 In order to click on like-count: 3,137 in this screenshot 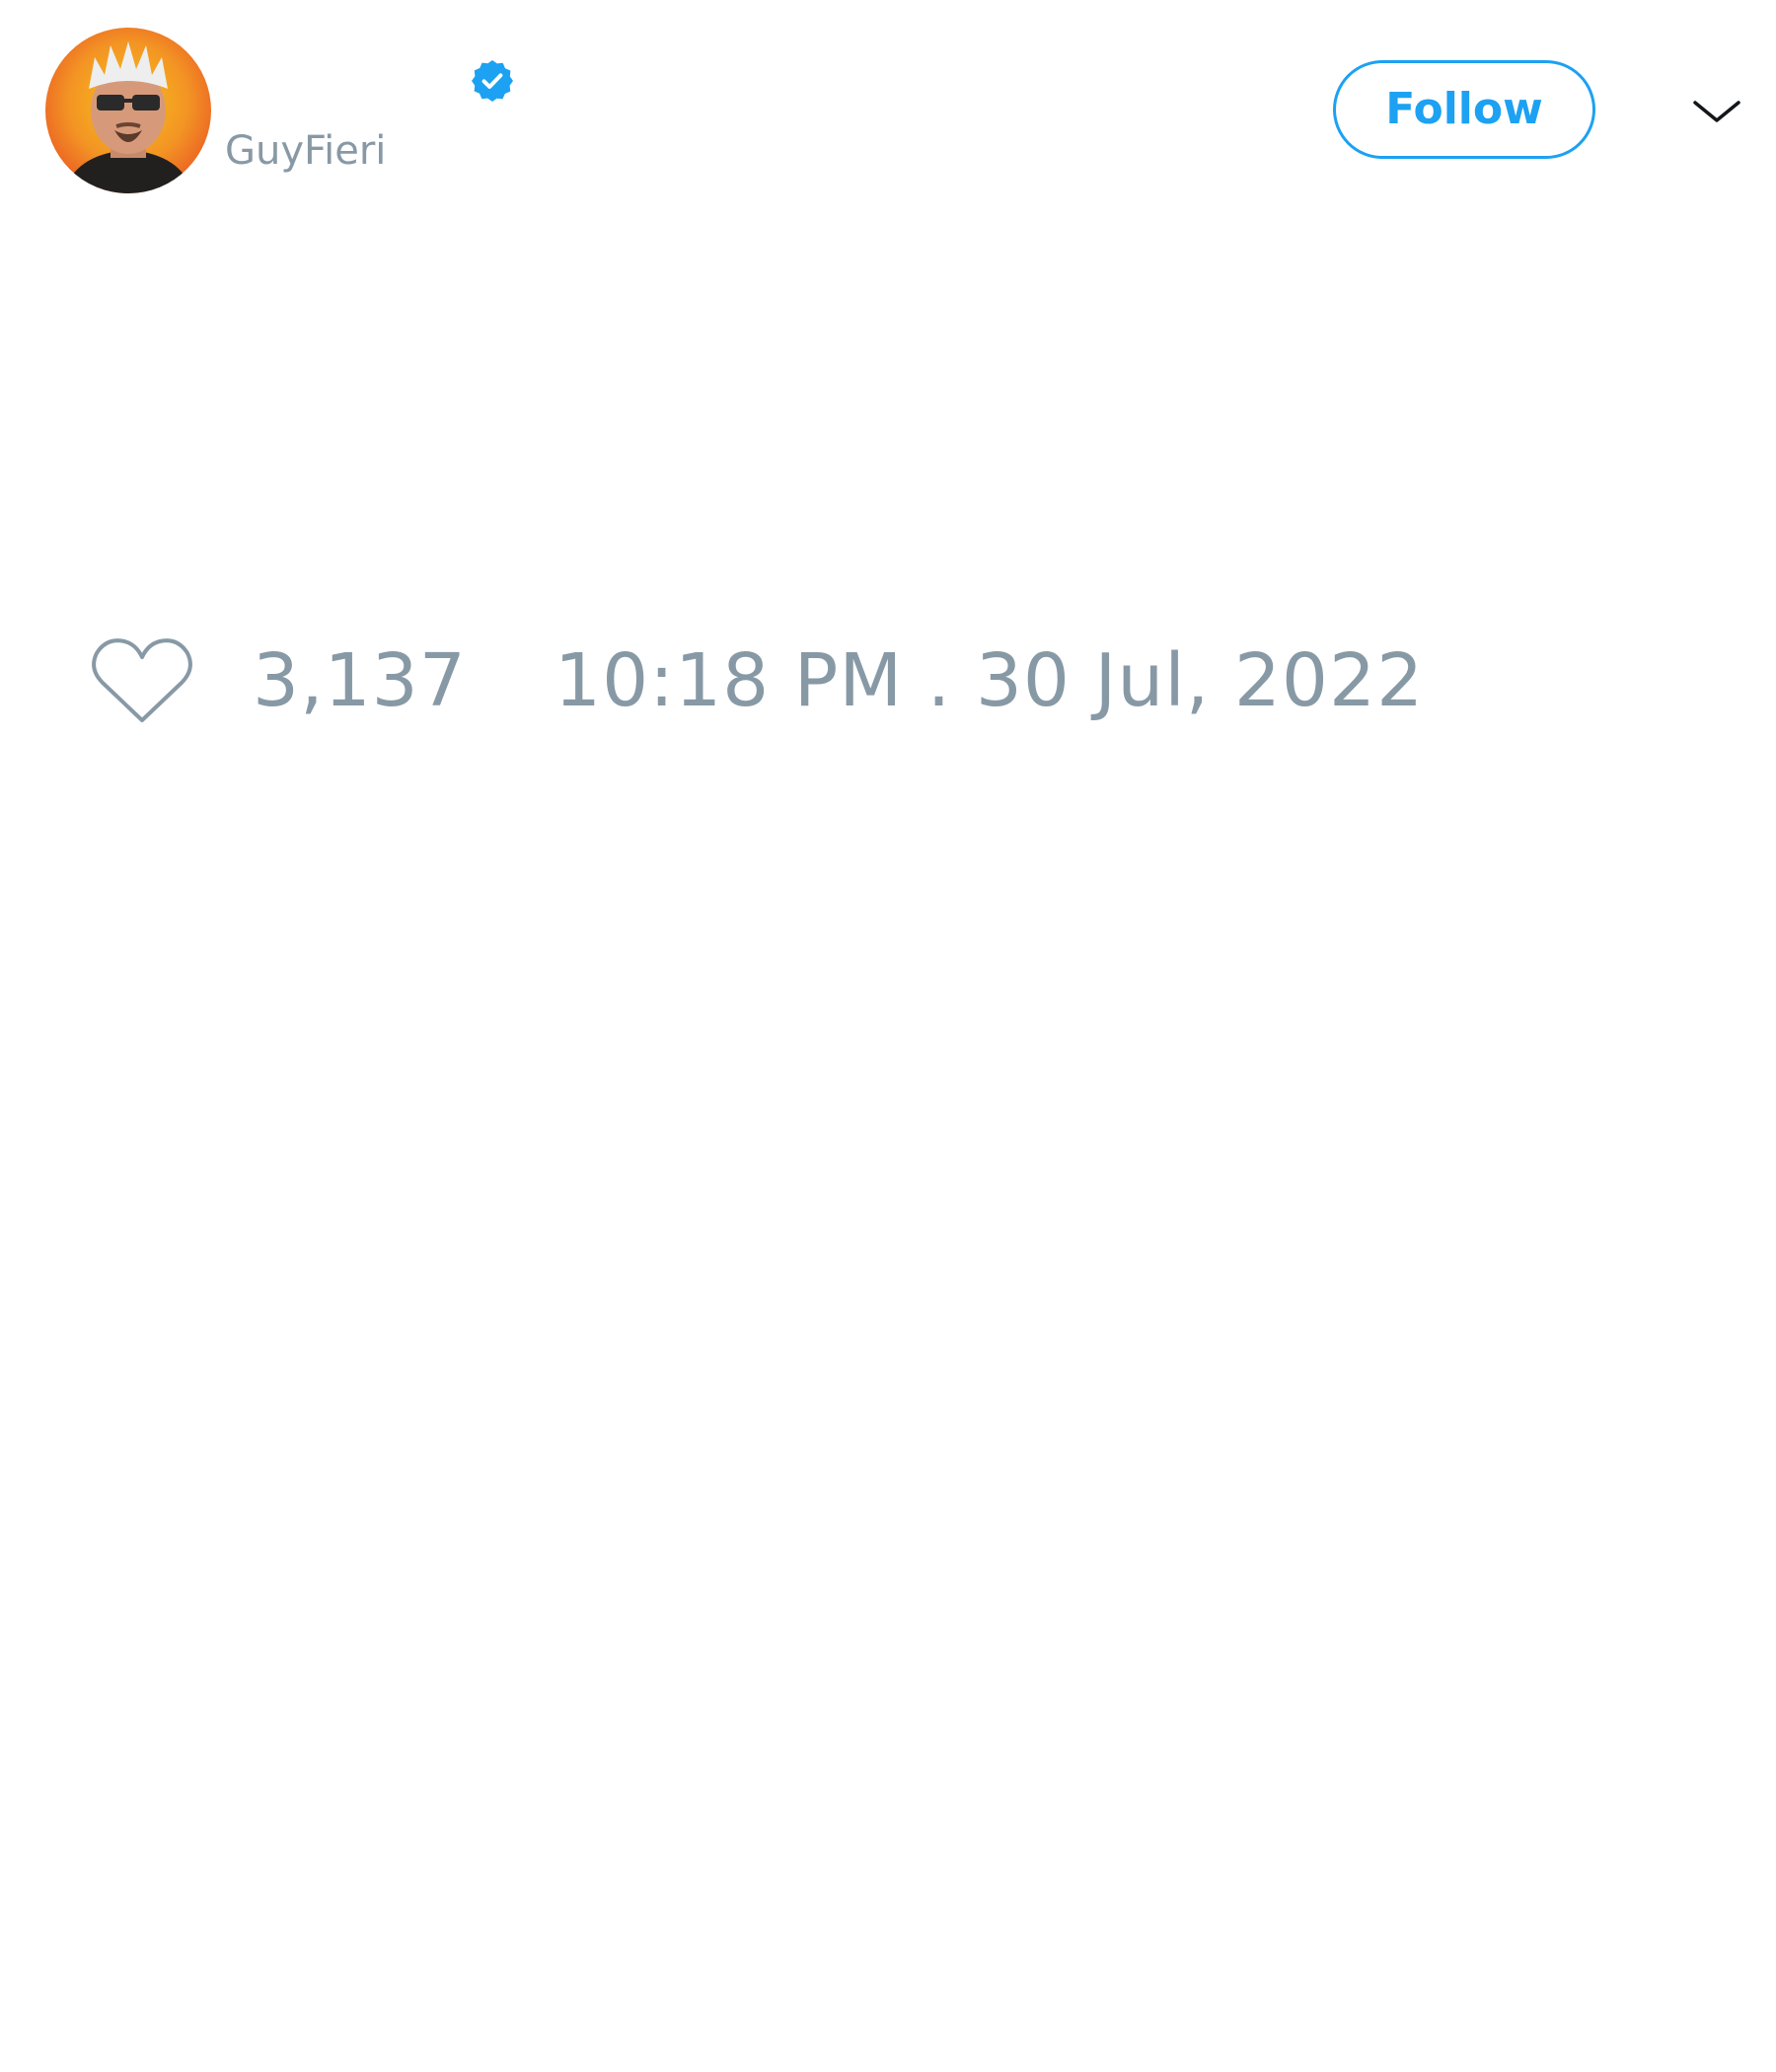, I will do `click(360, 681)`.